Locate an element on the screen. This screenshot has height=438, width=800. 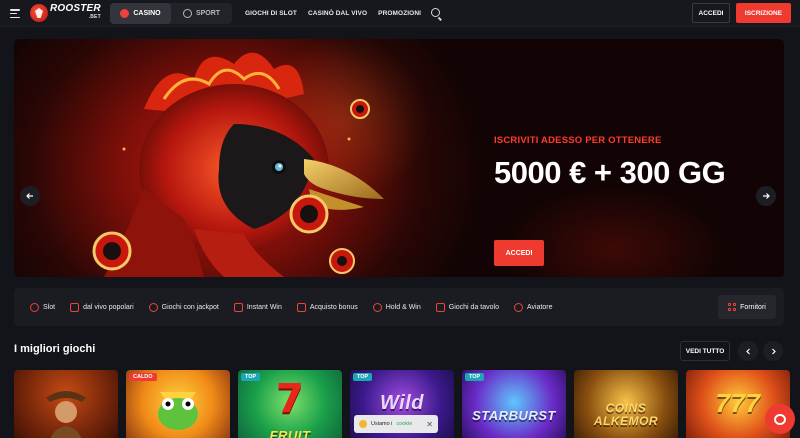
category-bonus-buy: Acquisto bonus is located at coordinates (327, 307).